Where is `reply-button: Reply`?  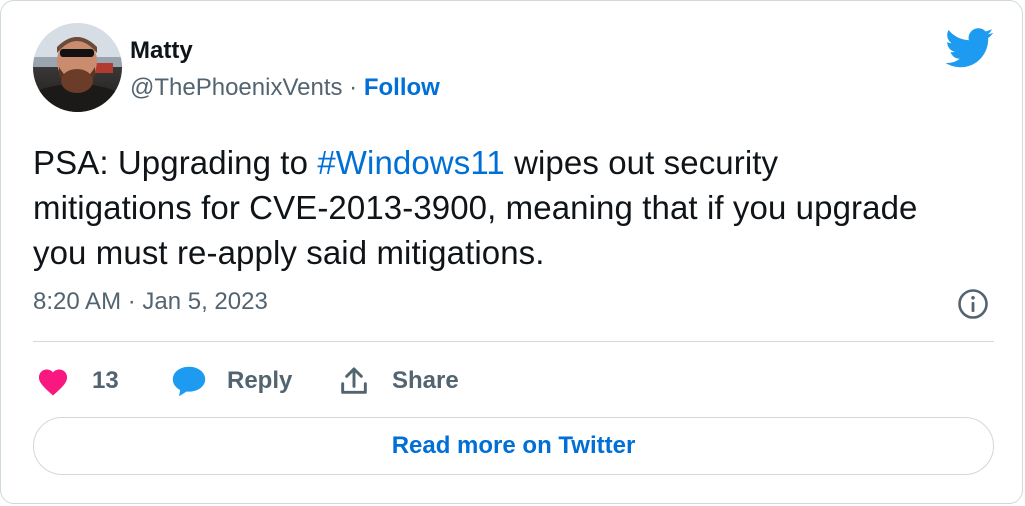
reply-button: Reply is located at coordinates (231, 381).